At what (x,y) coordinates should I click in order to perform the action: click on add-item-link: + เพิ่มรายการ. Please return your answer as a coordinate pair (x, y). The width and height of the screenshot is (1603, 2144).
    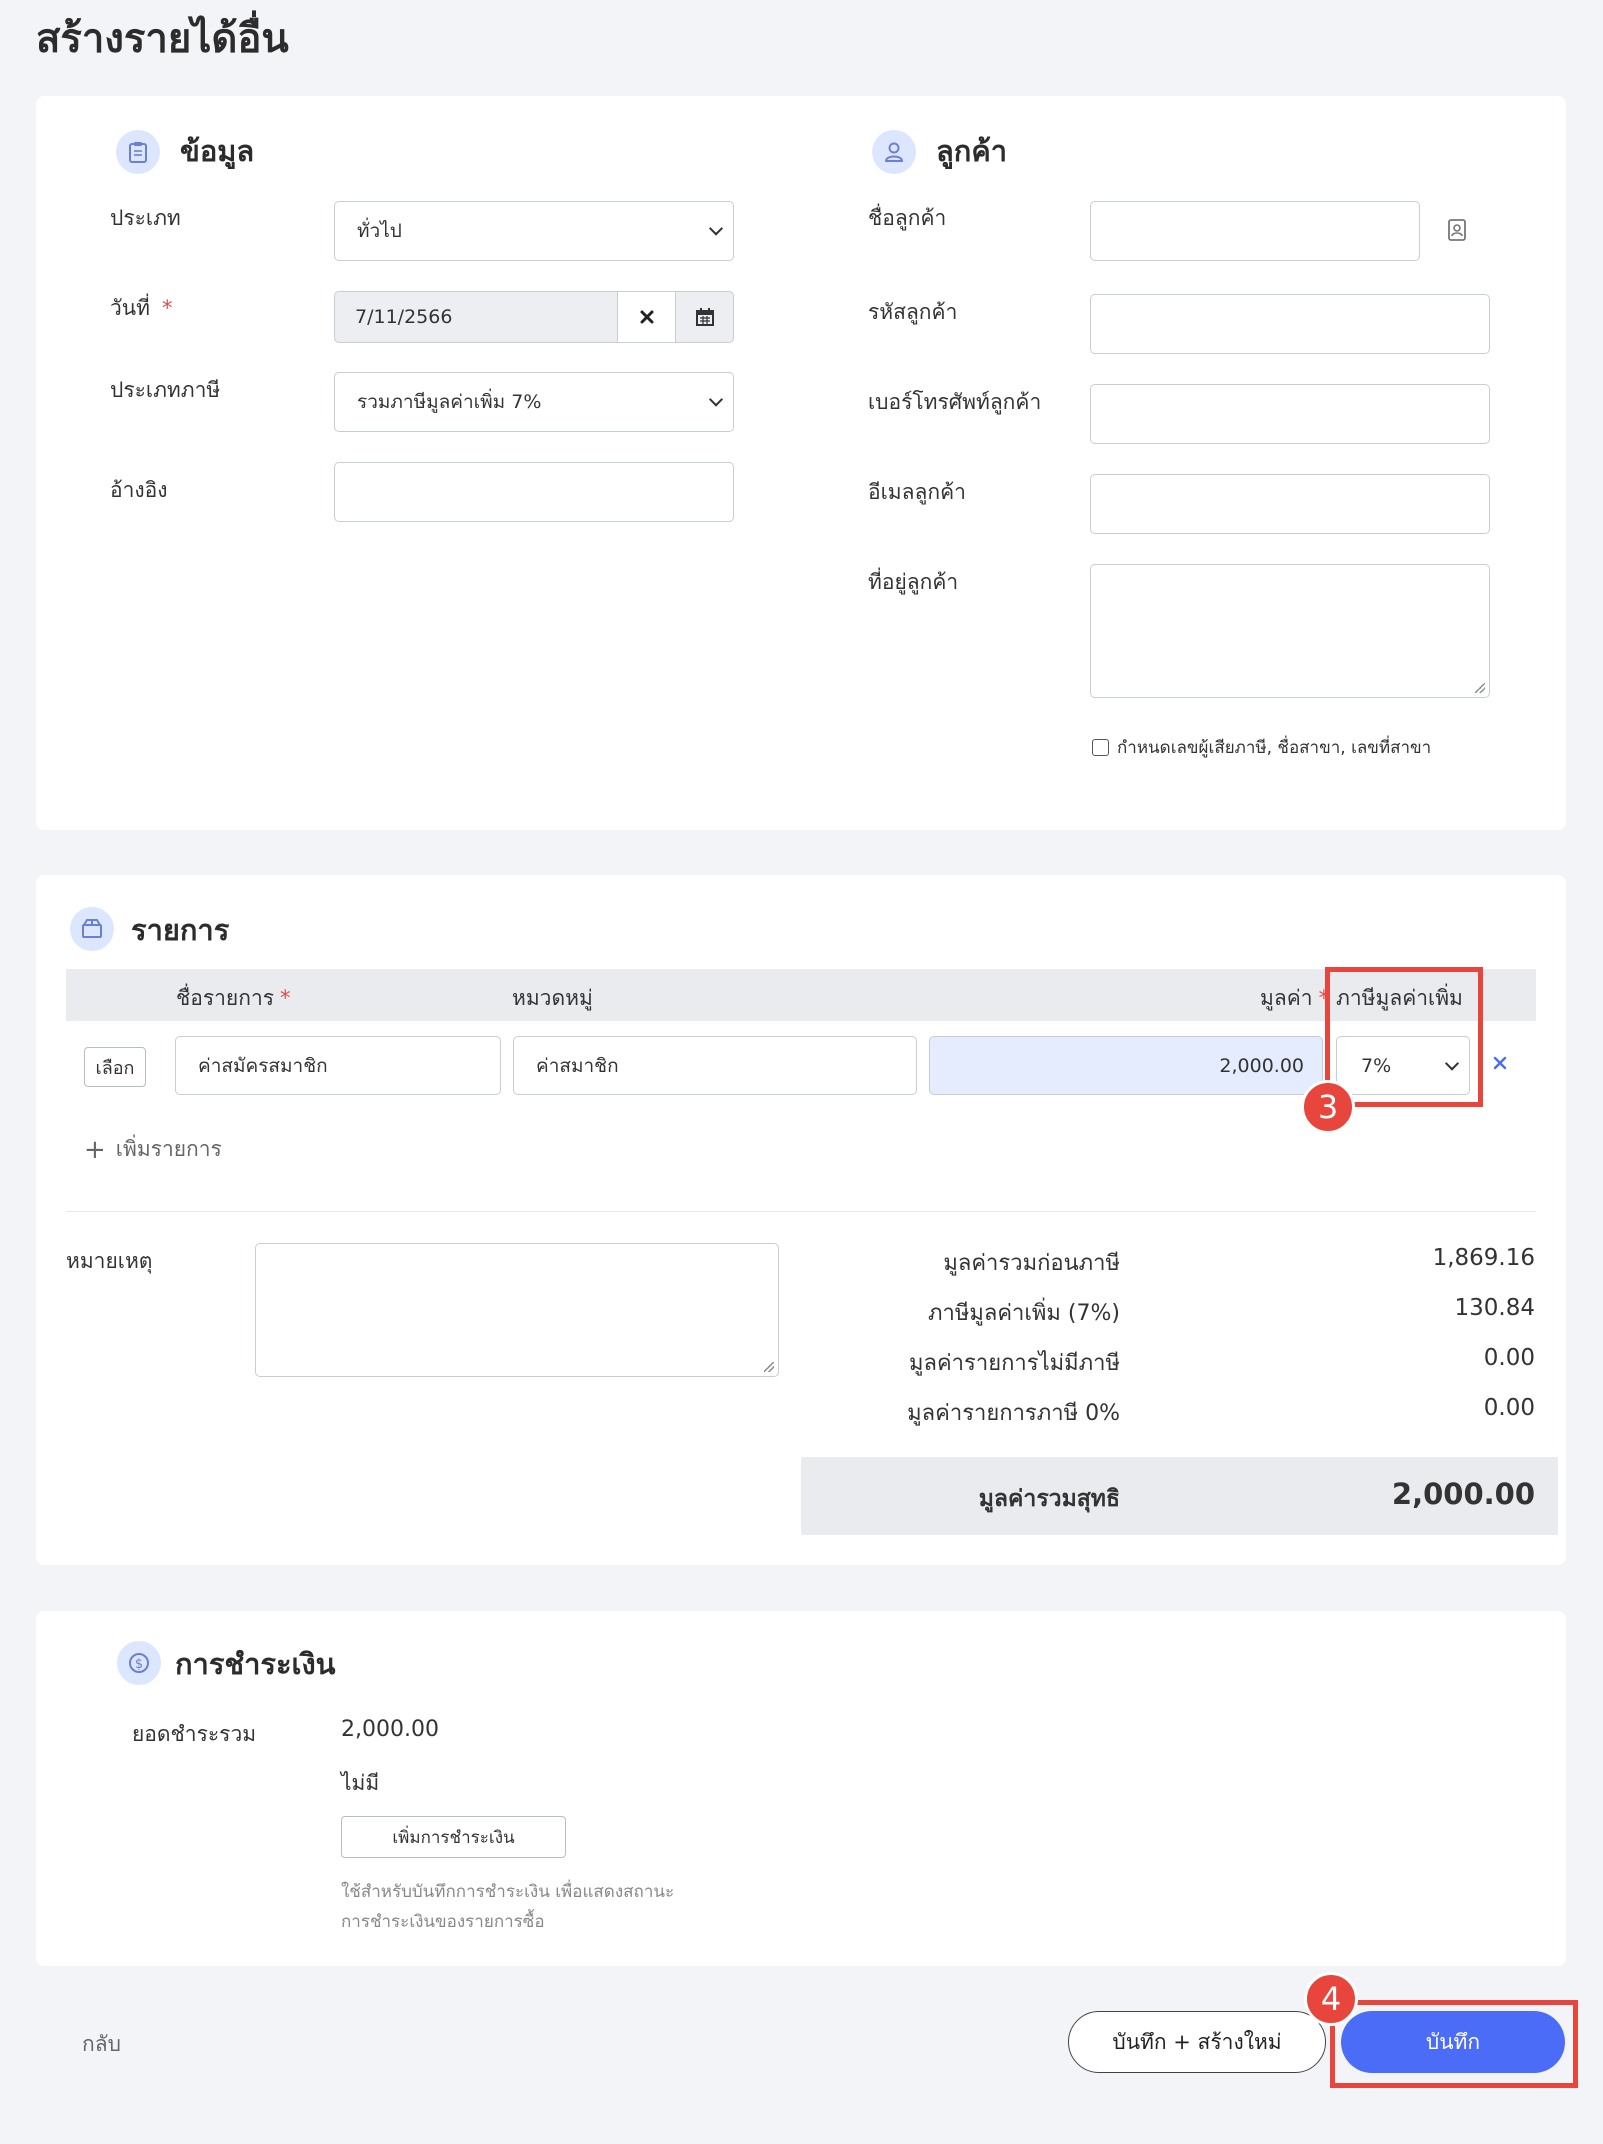
    Looking at the image, I should click on (153, 1149).